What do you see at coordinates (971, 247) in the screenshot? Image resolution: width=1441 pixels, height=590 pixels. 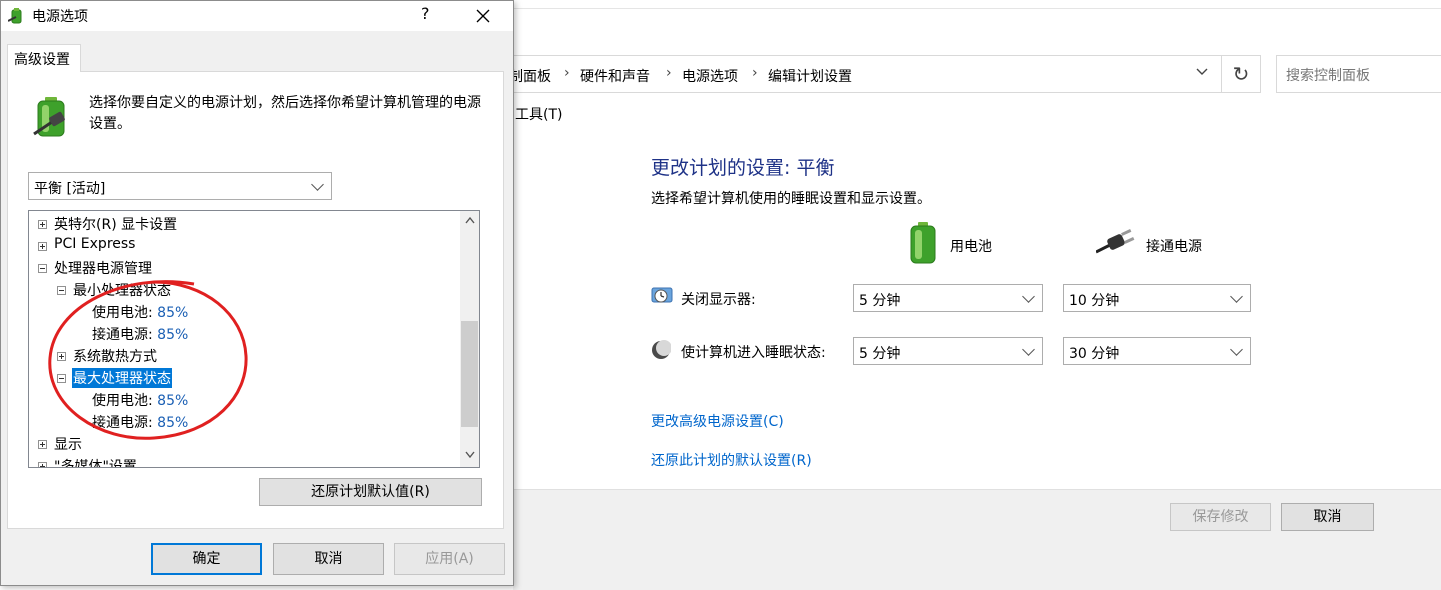 I see `battery-column-header: 用电池` at bounding box center [971, 247].